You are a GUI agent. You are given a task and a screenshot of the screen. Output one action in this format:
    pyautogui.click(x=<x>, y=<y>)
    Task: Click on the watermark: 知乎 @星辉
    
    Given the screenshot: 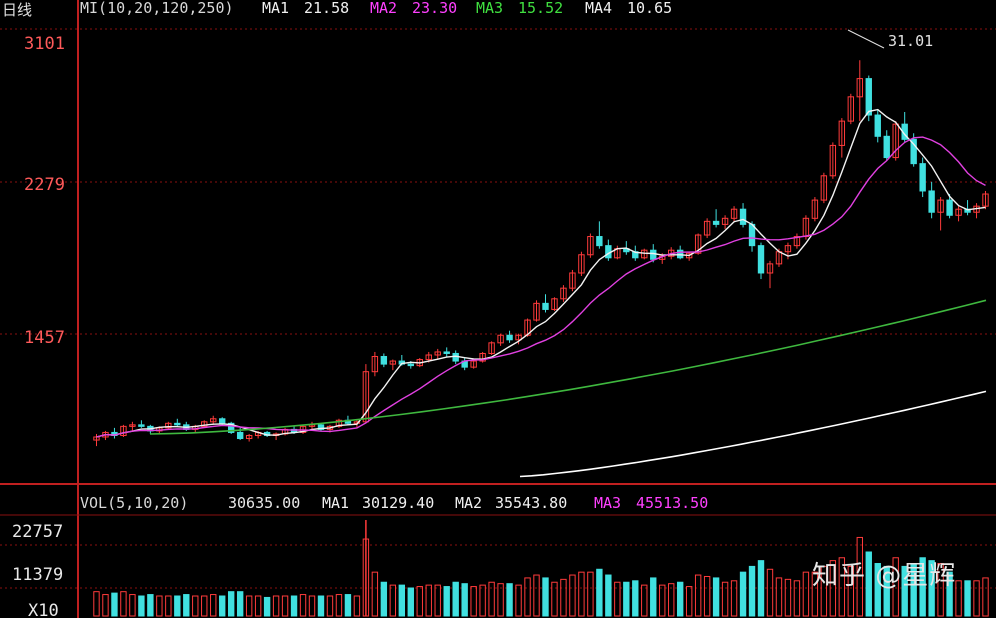 What is the action you would take?
    pyautogui.click(x=884, y=576)
    